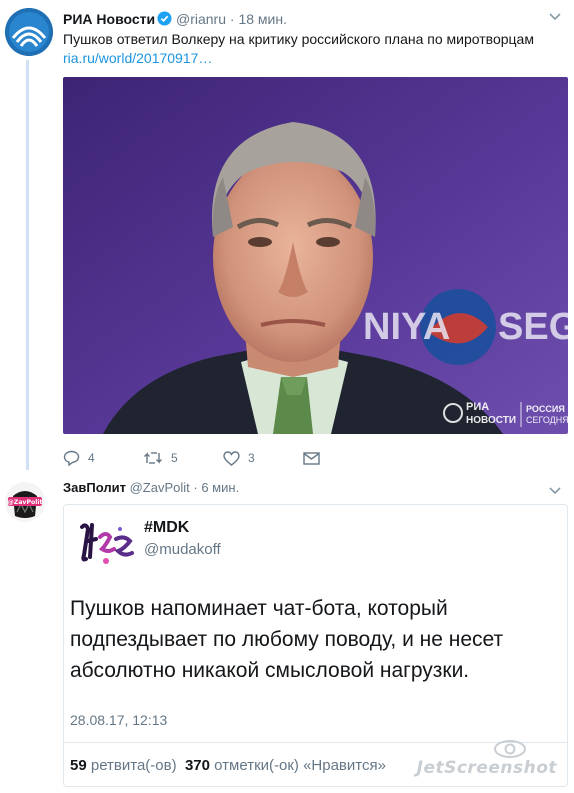  Describe the element at coordinates (106, 545) in the screenshot. I see `mdk-avatar` at that location.